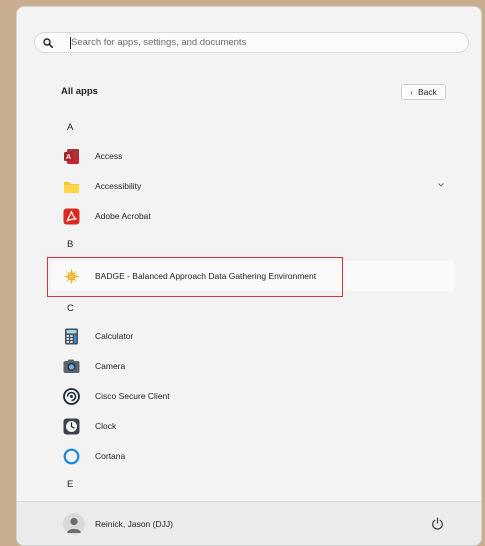 The width and height of the screenshot is (485, 546). I want to click on adobe-acrobat-icon, so click(71, 216).